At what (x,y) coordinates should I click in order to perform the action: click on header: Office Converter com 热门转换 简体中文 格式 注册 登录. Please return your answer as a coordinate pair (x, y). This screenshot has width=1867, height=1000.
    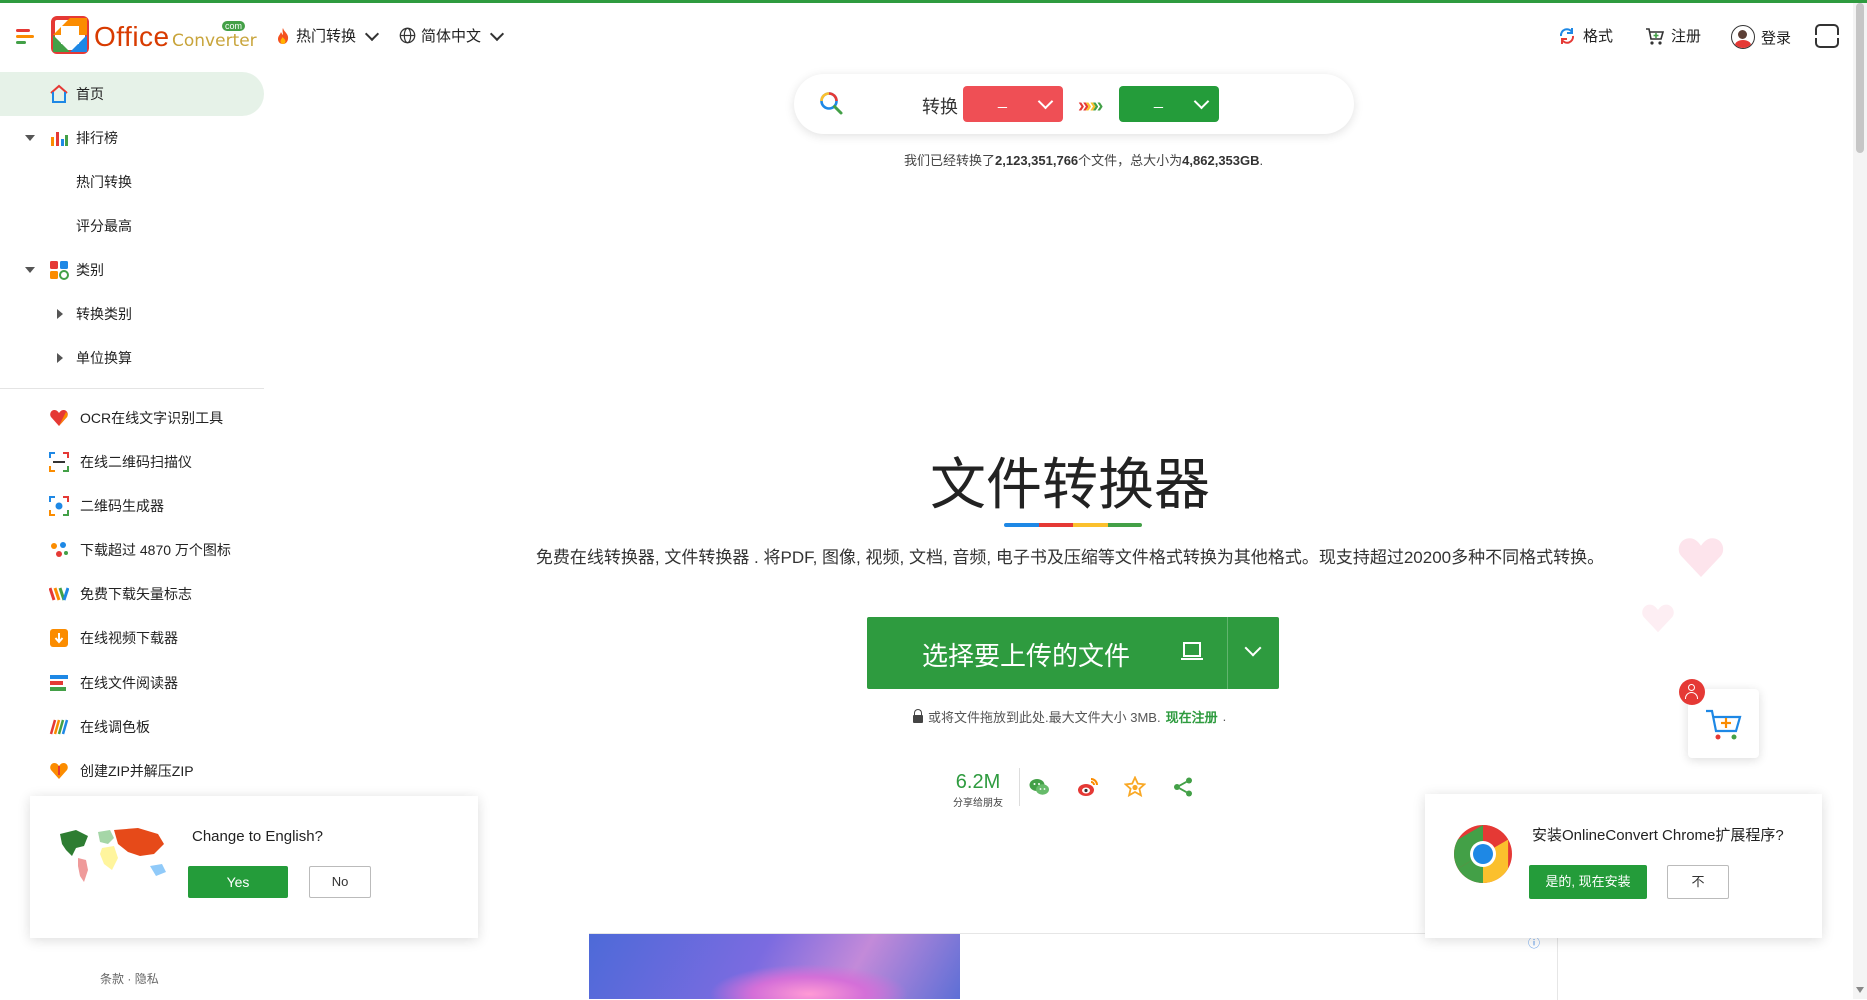
    Looking at the image, I should click on (933, 35).